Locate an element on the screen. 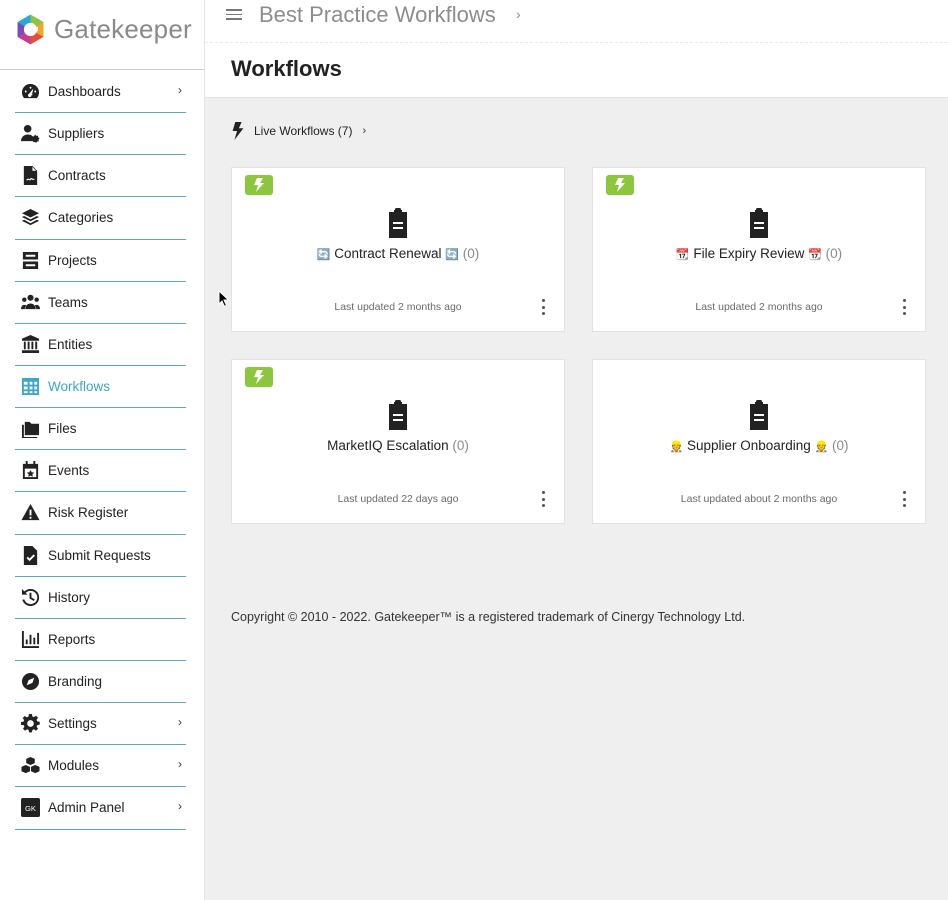 This screenshot has width=948, height=900. breadcrumb-chevron-icon: › is located at coordinates (518, 14).